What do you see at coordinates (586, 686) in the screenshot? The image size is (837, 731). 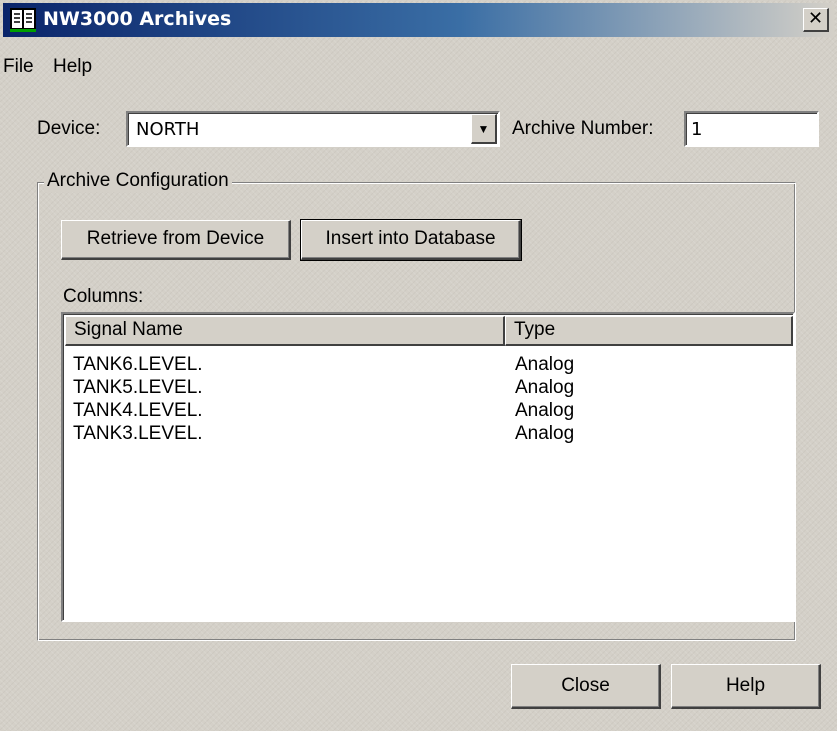 I see `close-button: Close` at bounding box center [586, 686].